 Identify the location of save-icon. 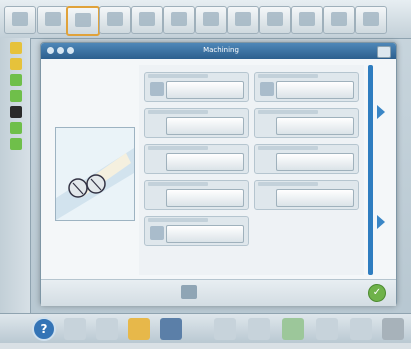
(171, 329).